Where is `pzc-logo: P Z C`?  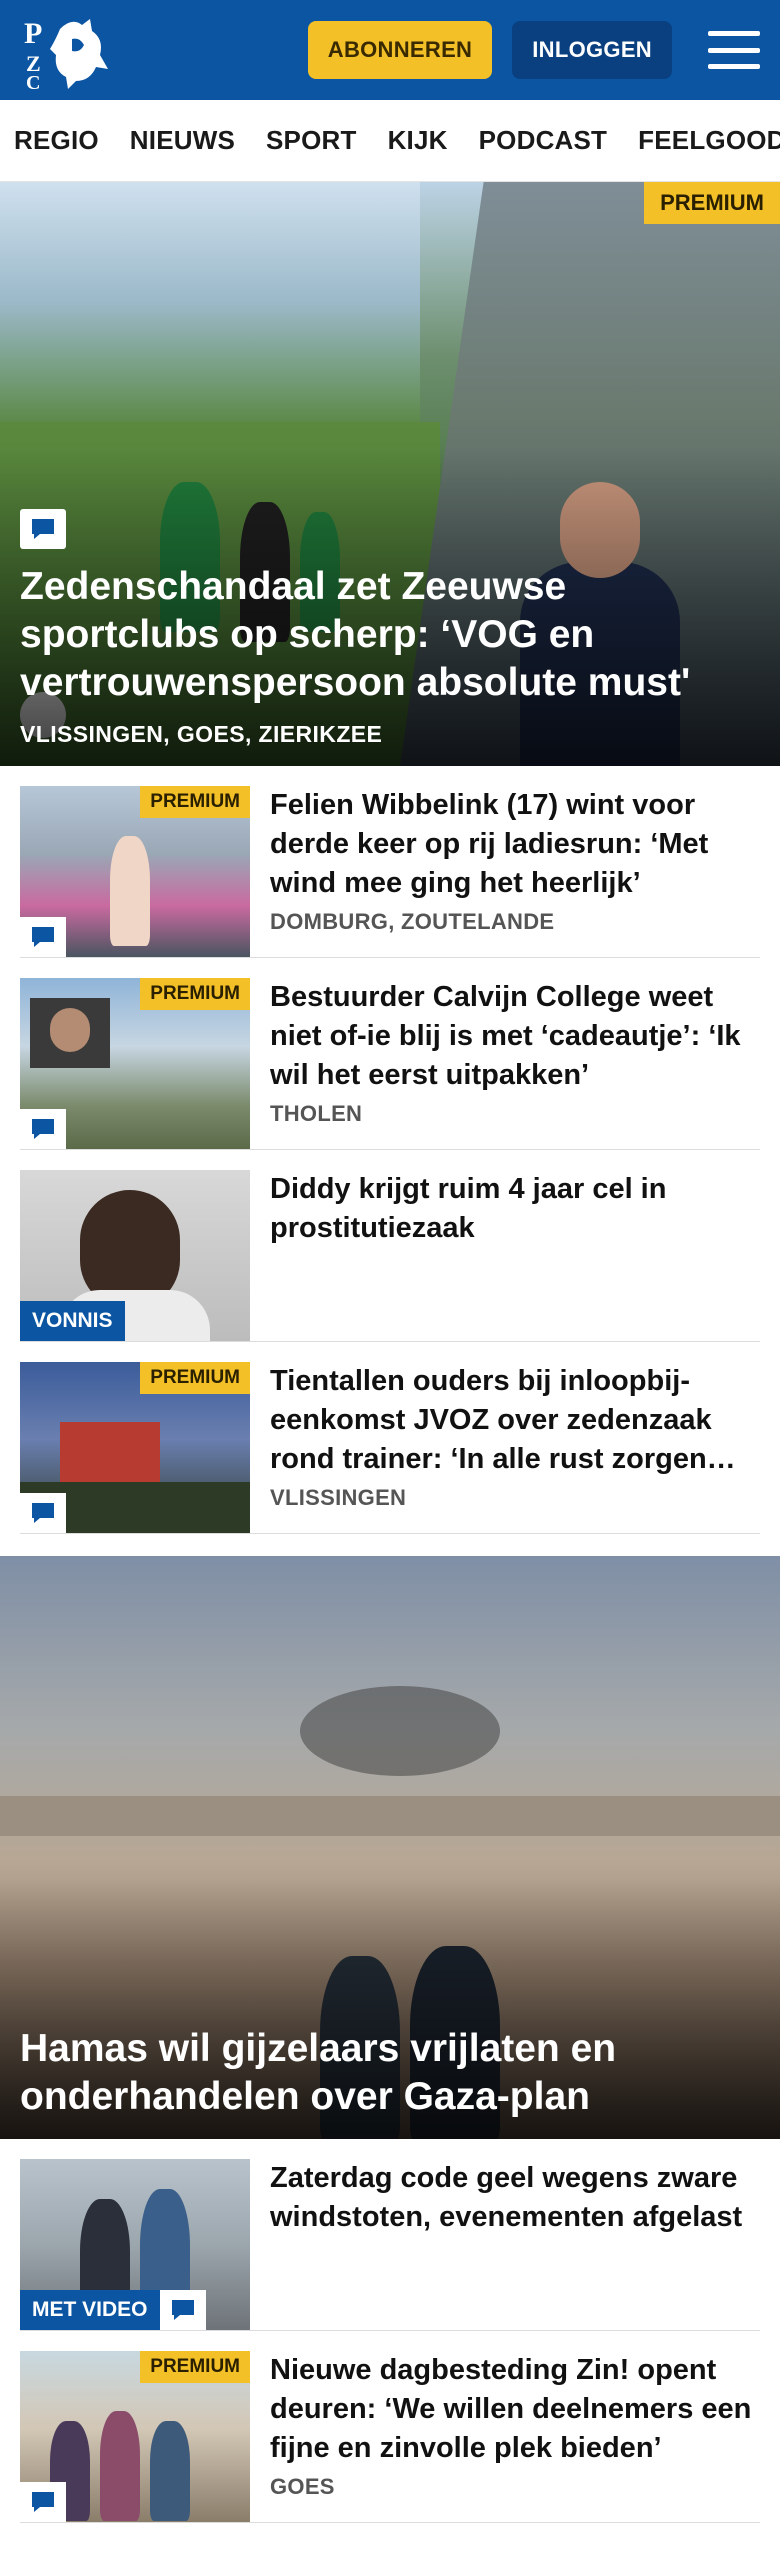
pzc-logo: P Z C is located at coordinates (66, 50).